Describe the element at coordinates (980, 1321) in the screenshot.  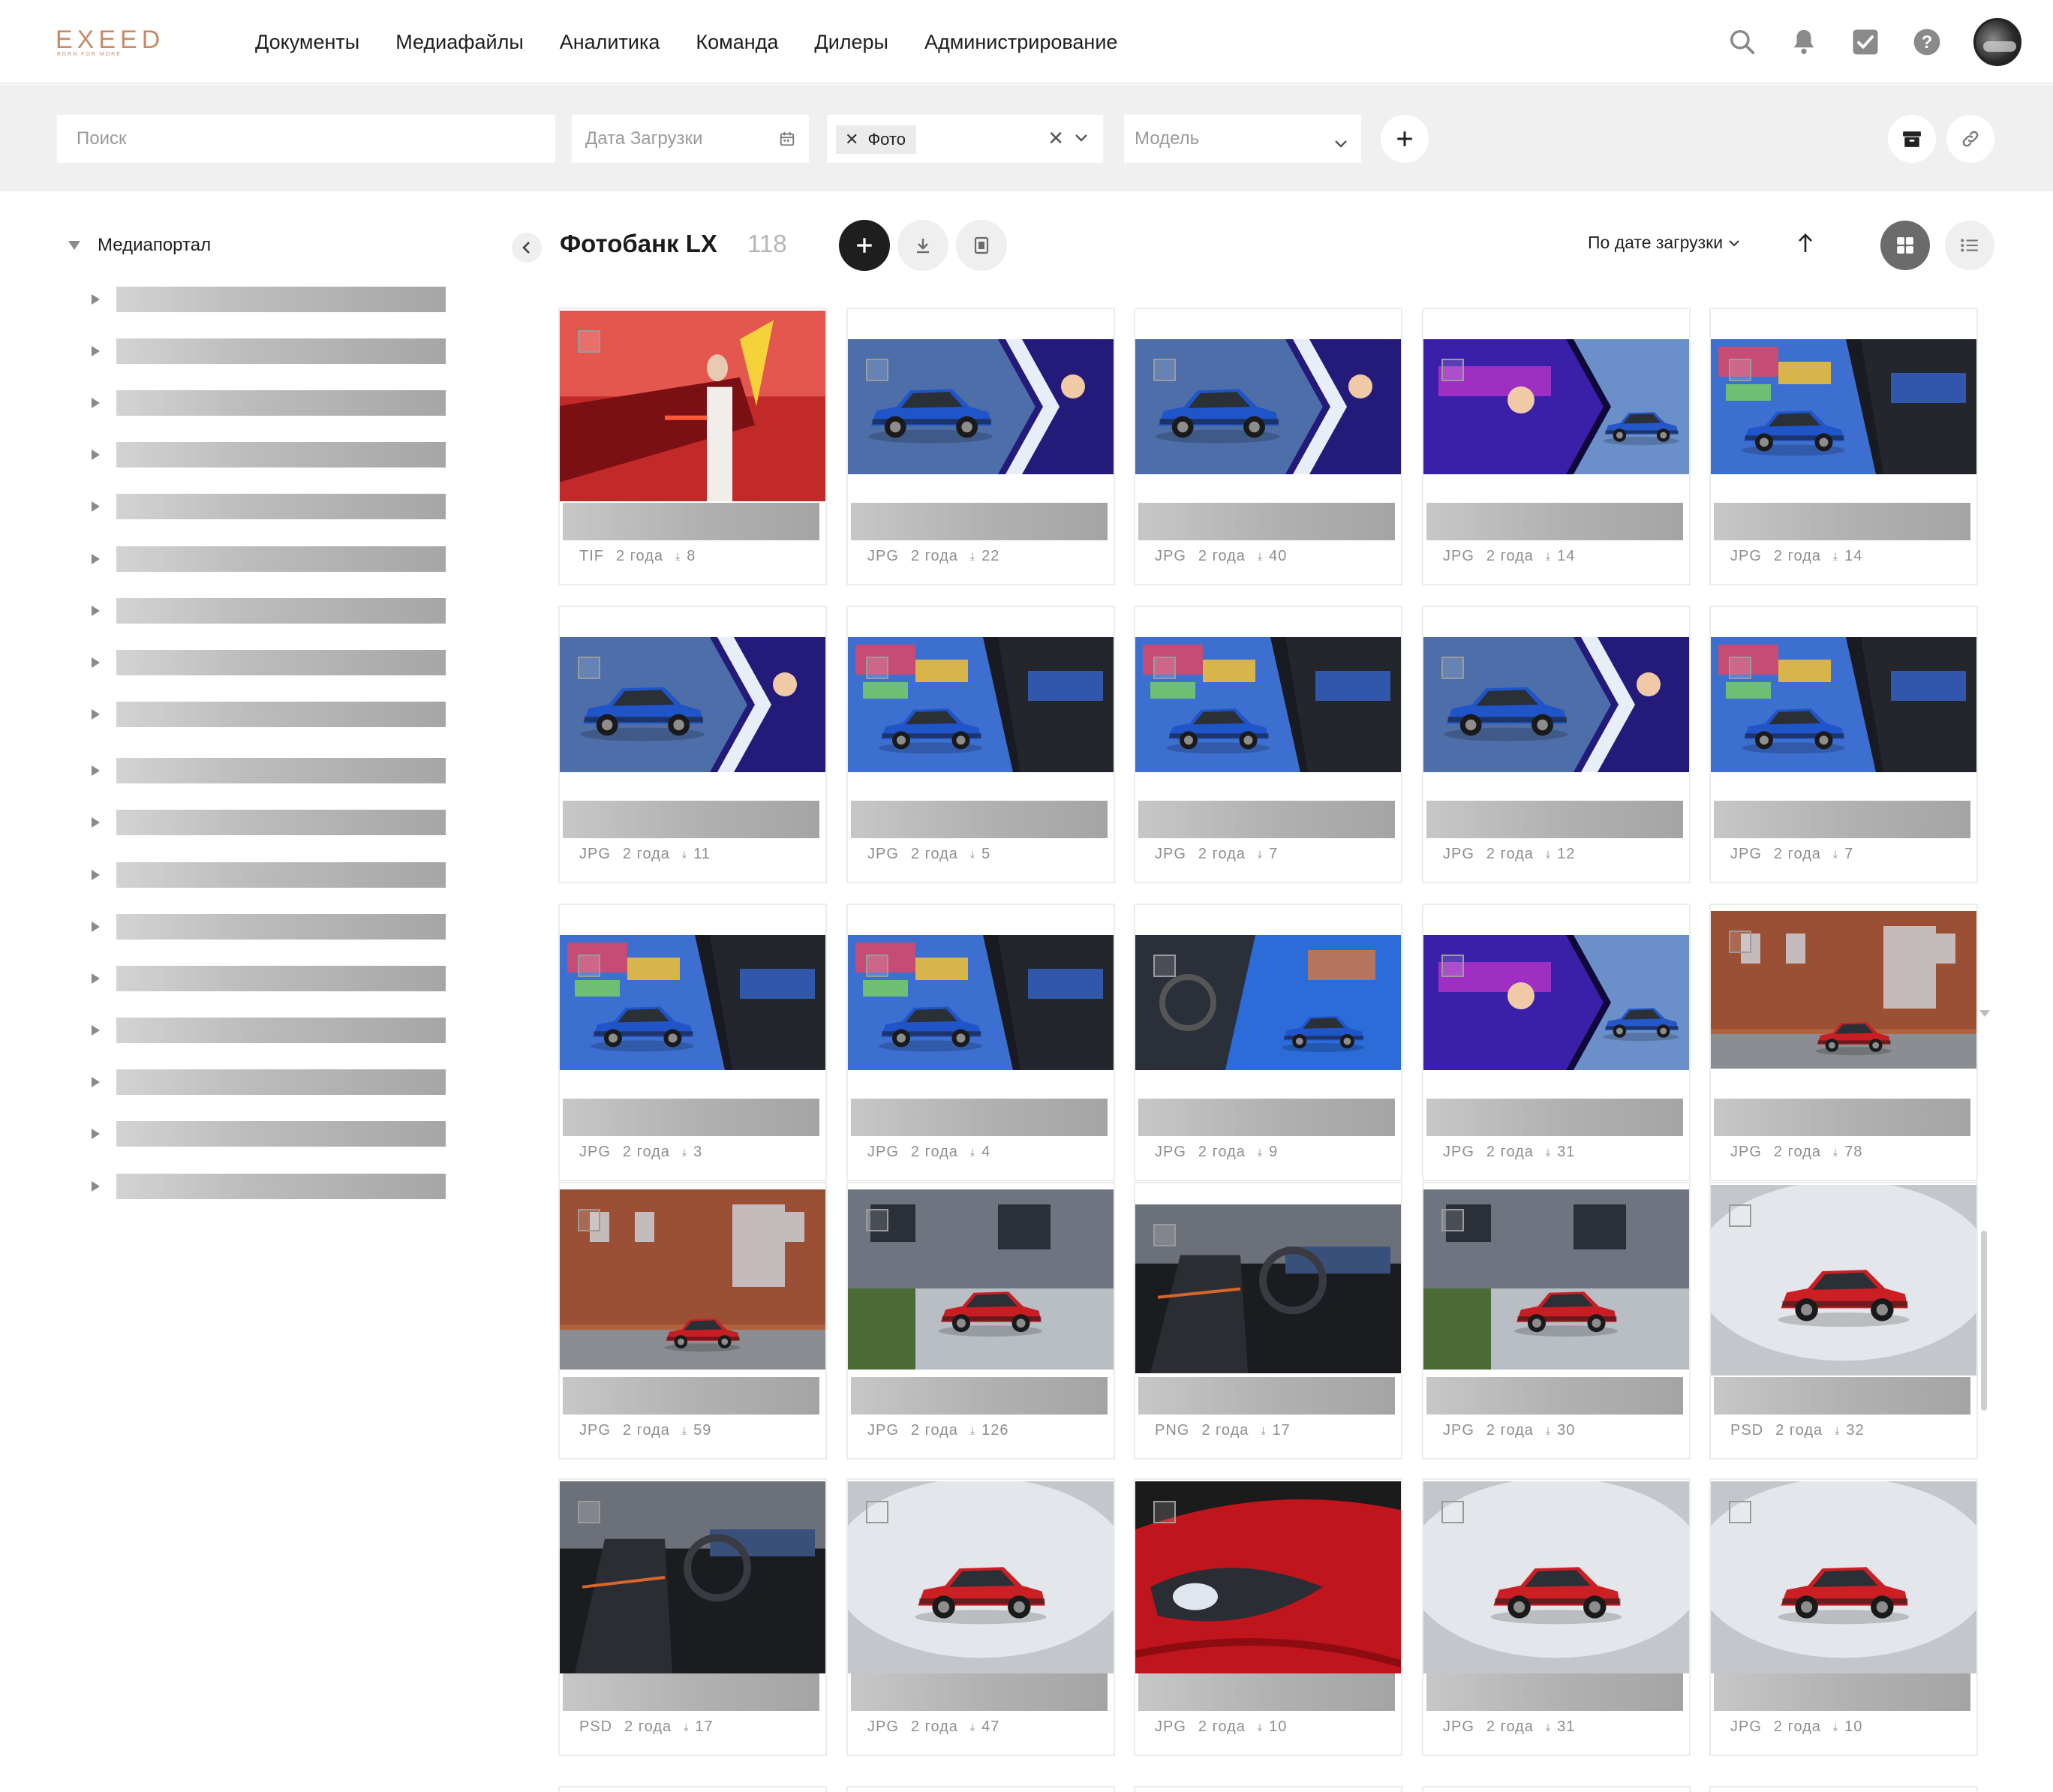
I see `media-card: JPG 2 года ⤓ 126` at that location.